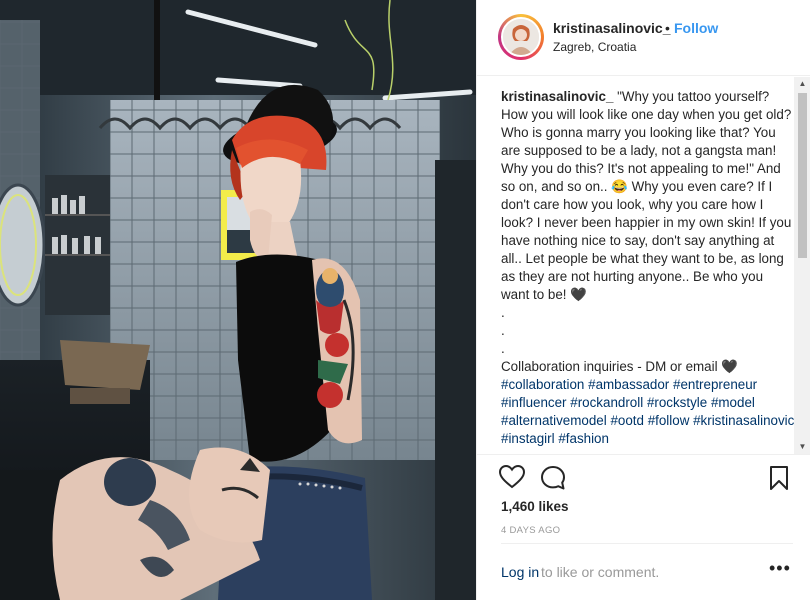  I want to click on hashtag-link: #kristinasalinovic, so click(743, 420).